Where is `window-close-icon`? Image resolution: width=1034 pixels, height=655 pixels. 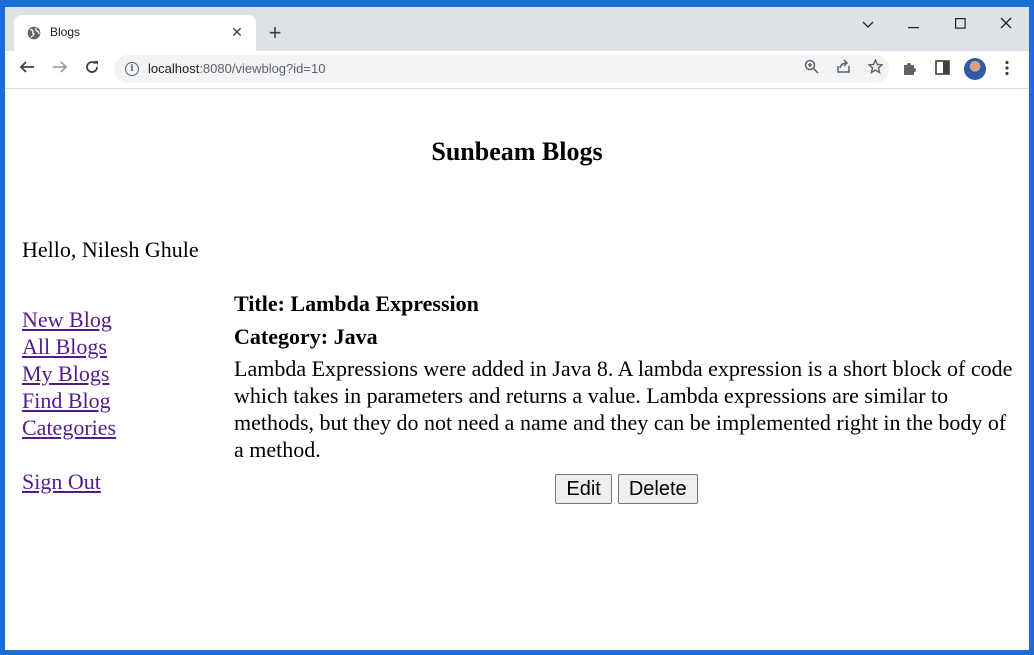 window-close-icon is located at coordinates (1006, 24).